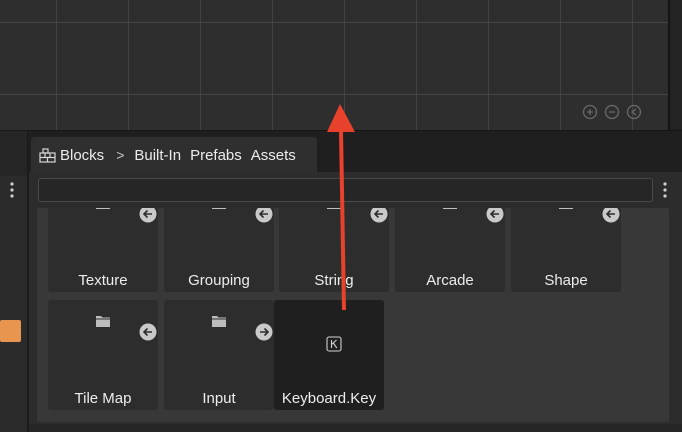 This screenshot has width=682, height=432. I want to click on tab-bar: Blocks > Built-In Prefabs Assets, so click(355, 151).